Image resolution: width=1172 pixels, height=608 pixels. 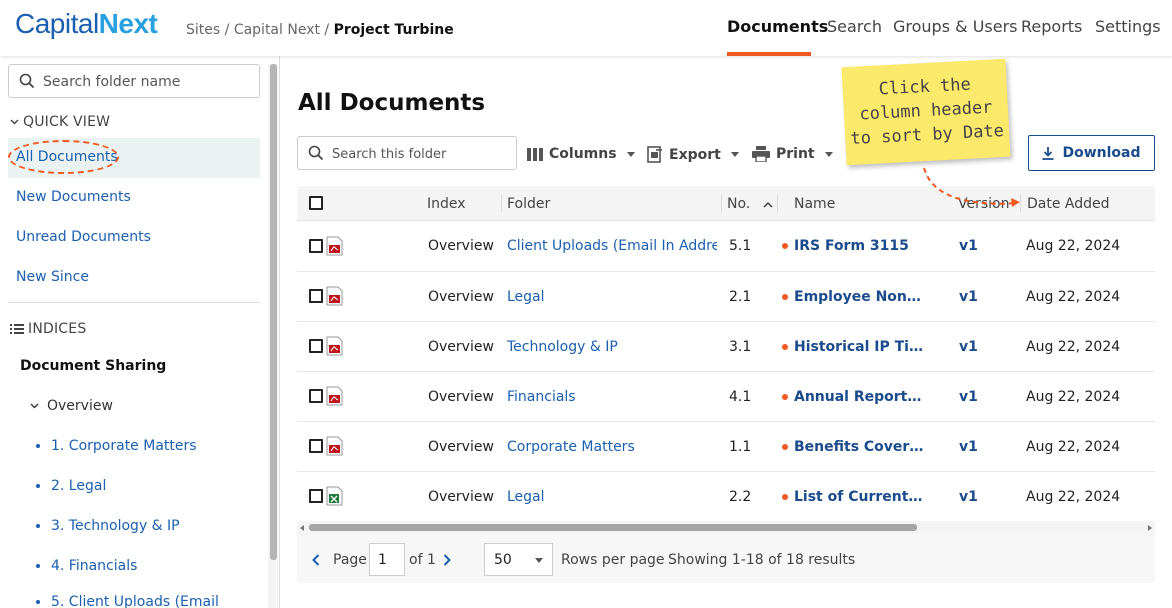 What do you see at coordinates (273, 312) in the screenshot?
I see `sidebar-scroll-thumb` at bounding box center [273, 312].